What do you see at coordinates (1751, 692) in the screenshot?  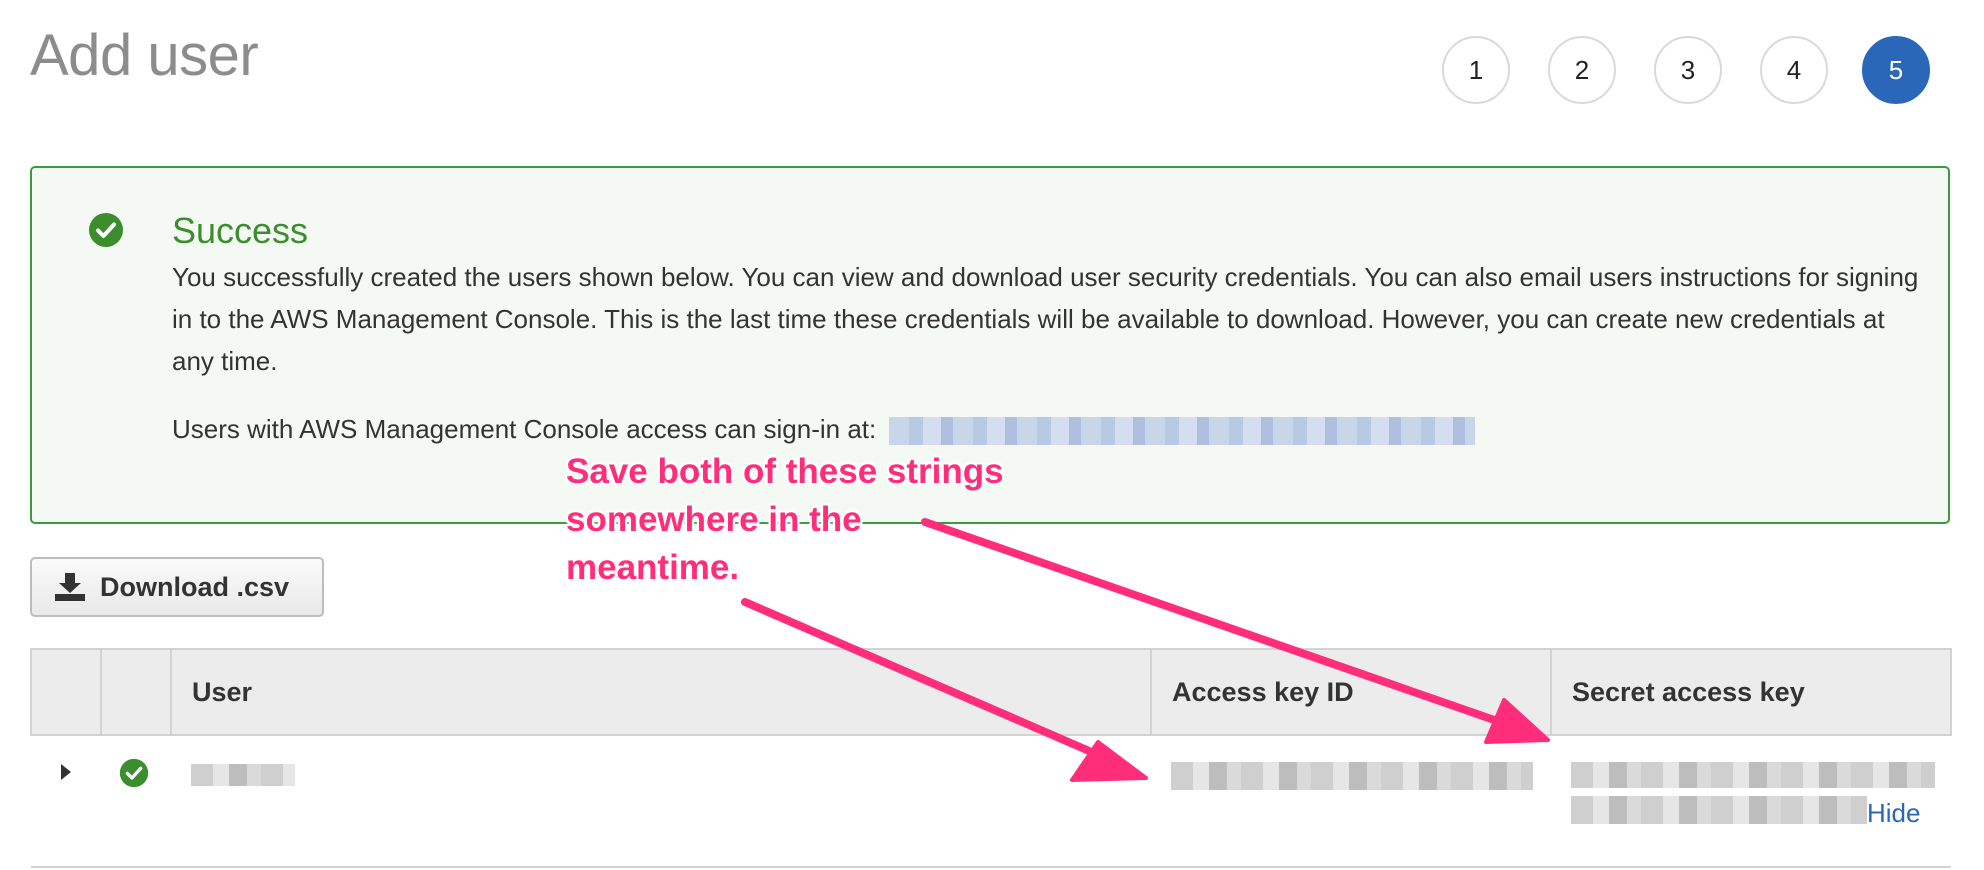 I see `column-header-secret-access-key: Secret access key` at bounding box center [1751, 692].